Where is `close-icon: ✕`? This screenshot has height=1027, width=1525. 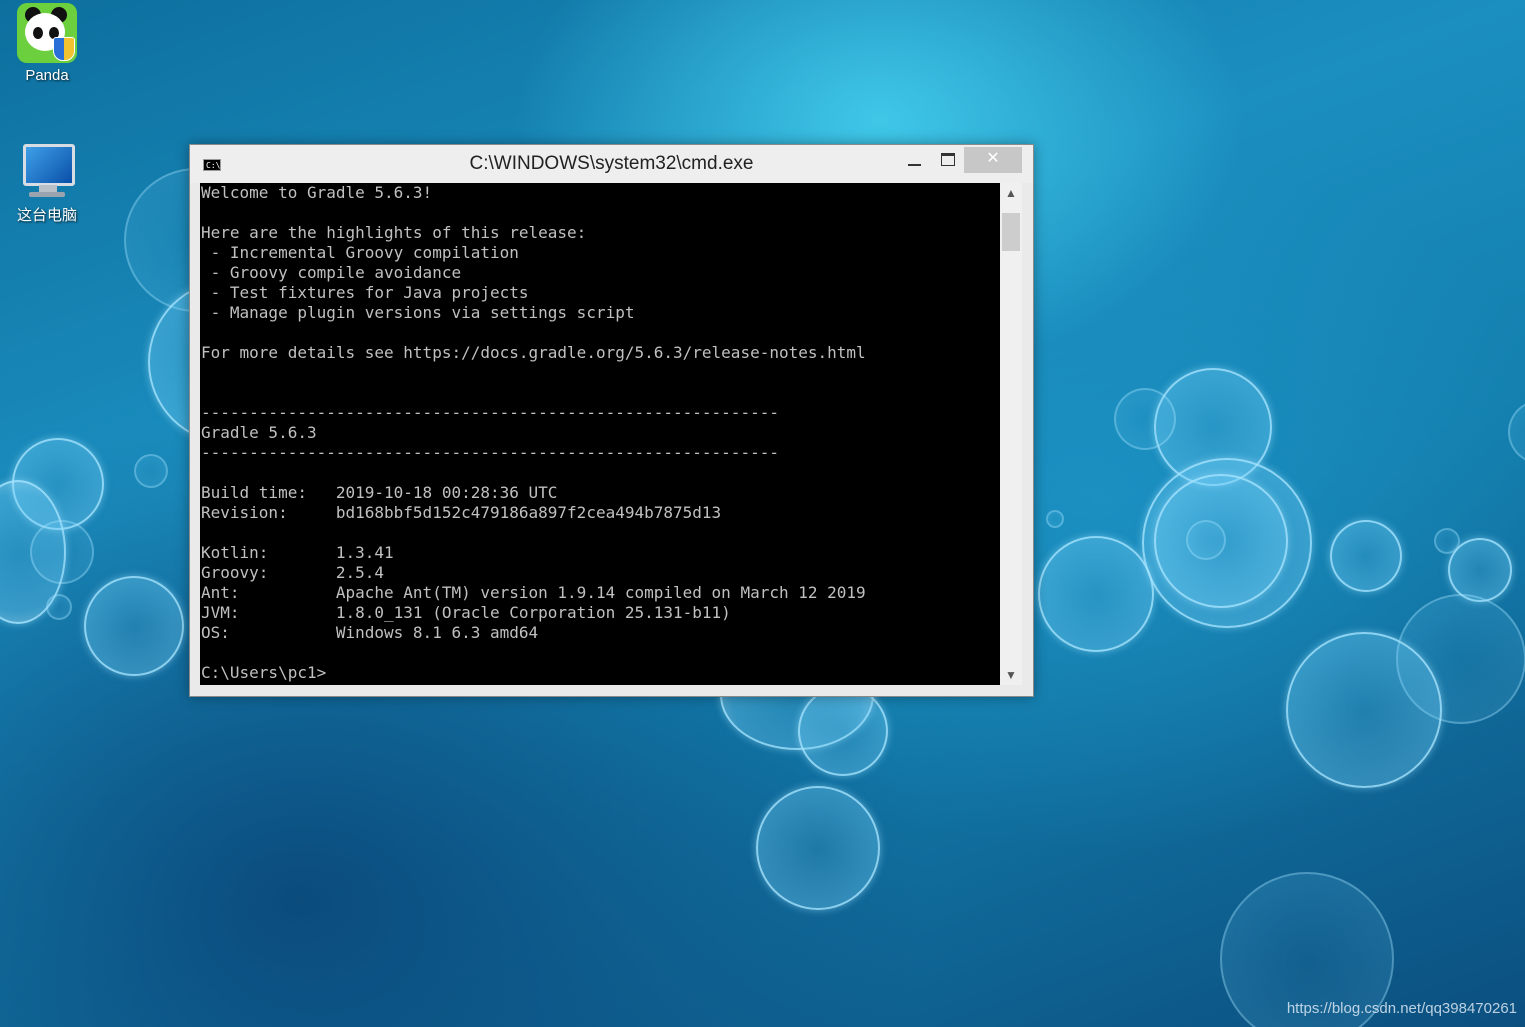 close-icon: ✕ is located at coordinates (993, 158).